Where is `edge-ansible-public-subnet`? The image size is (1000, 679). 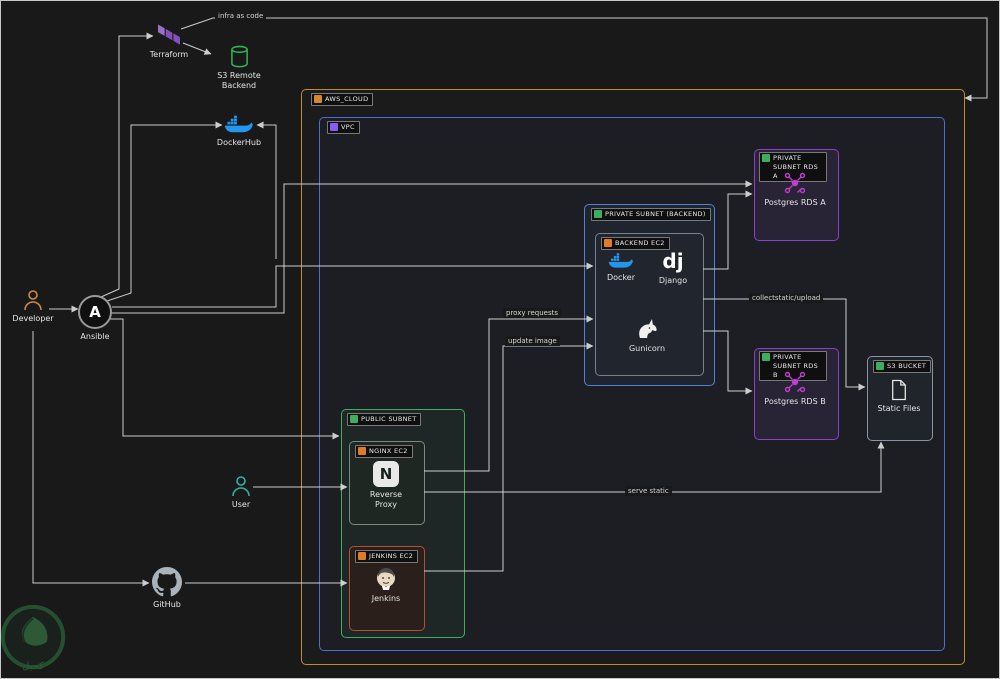
edge-ansible-public-subnet is located at coordinates (224, 379).